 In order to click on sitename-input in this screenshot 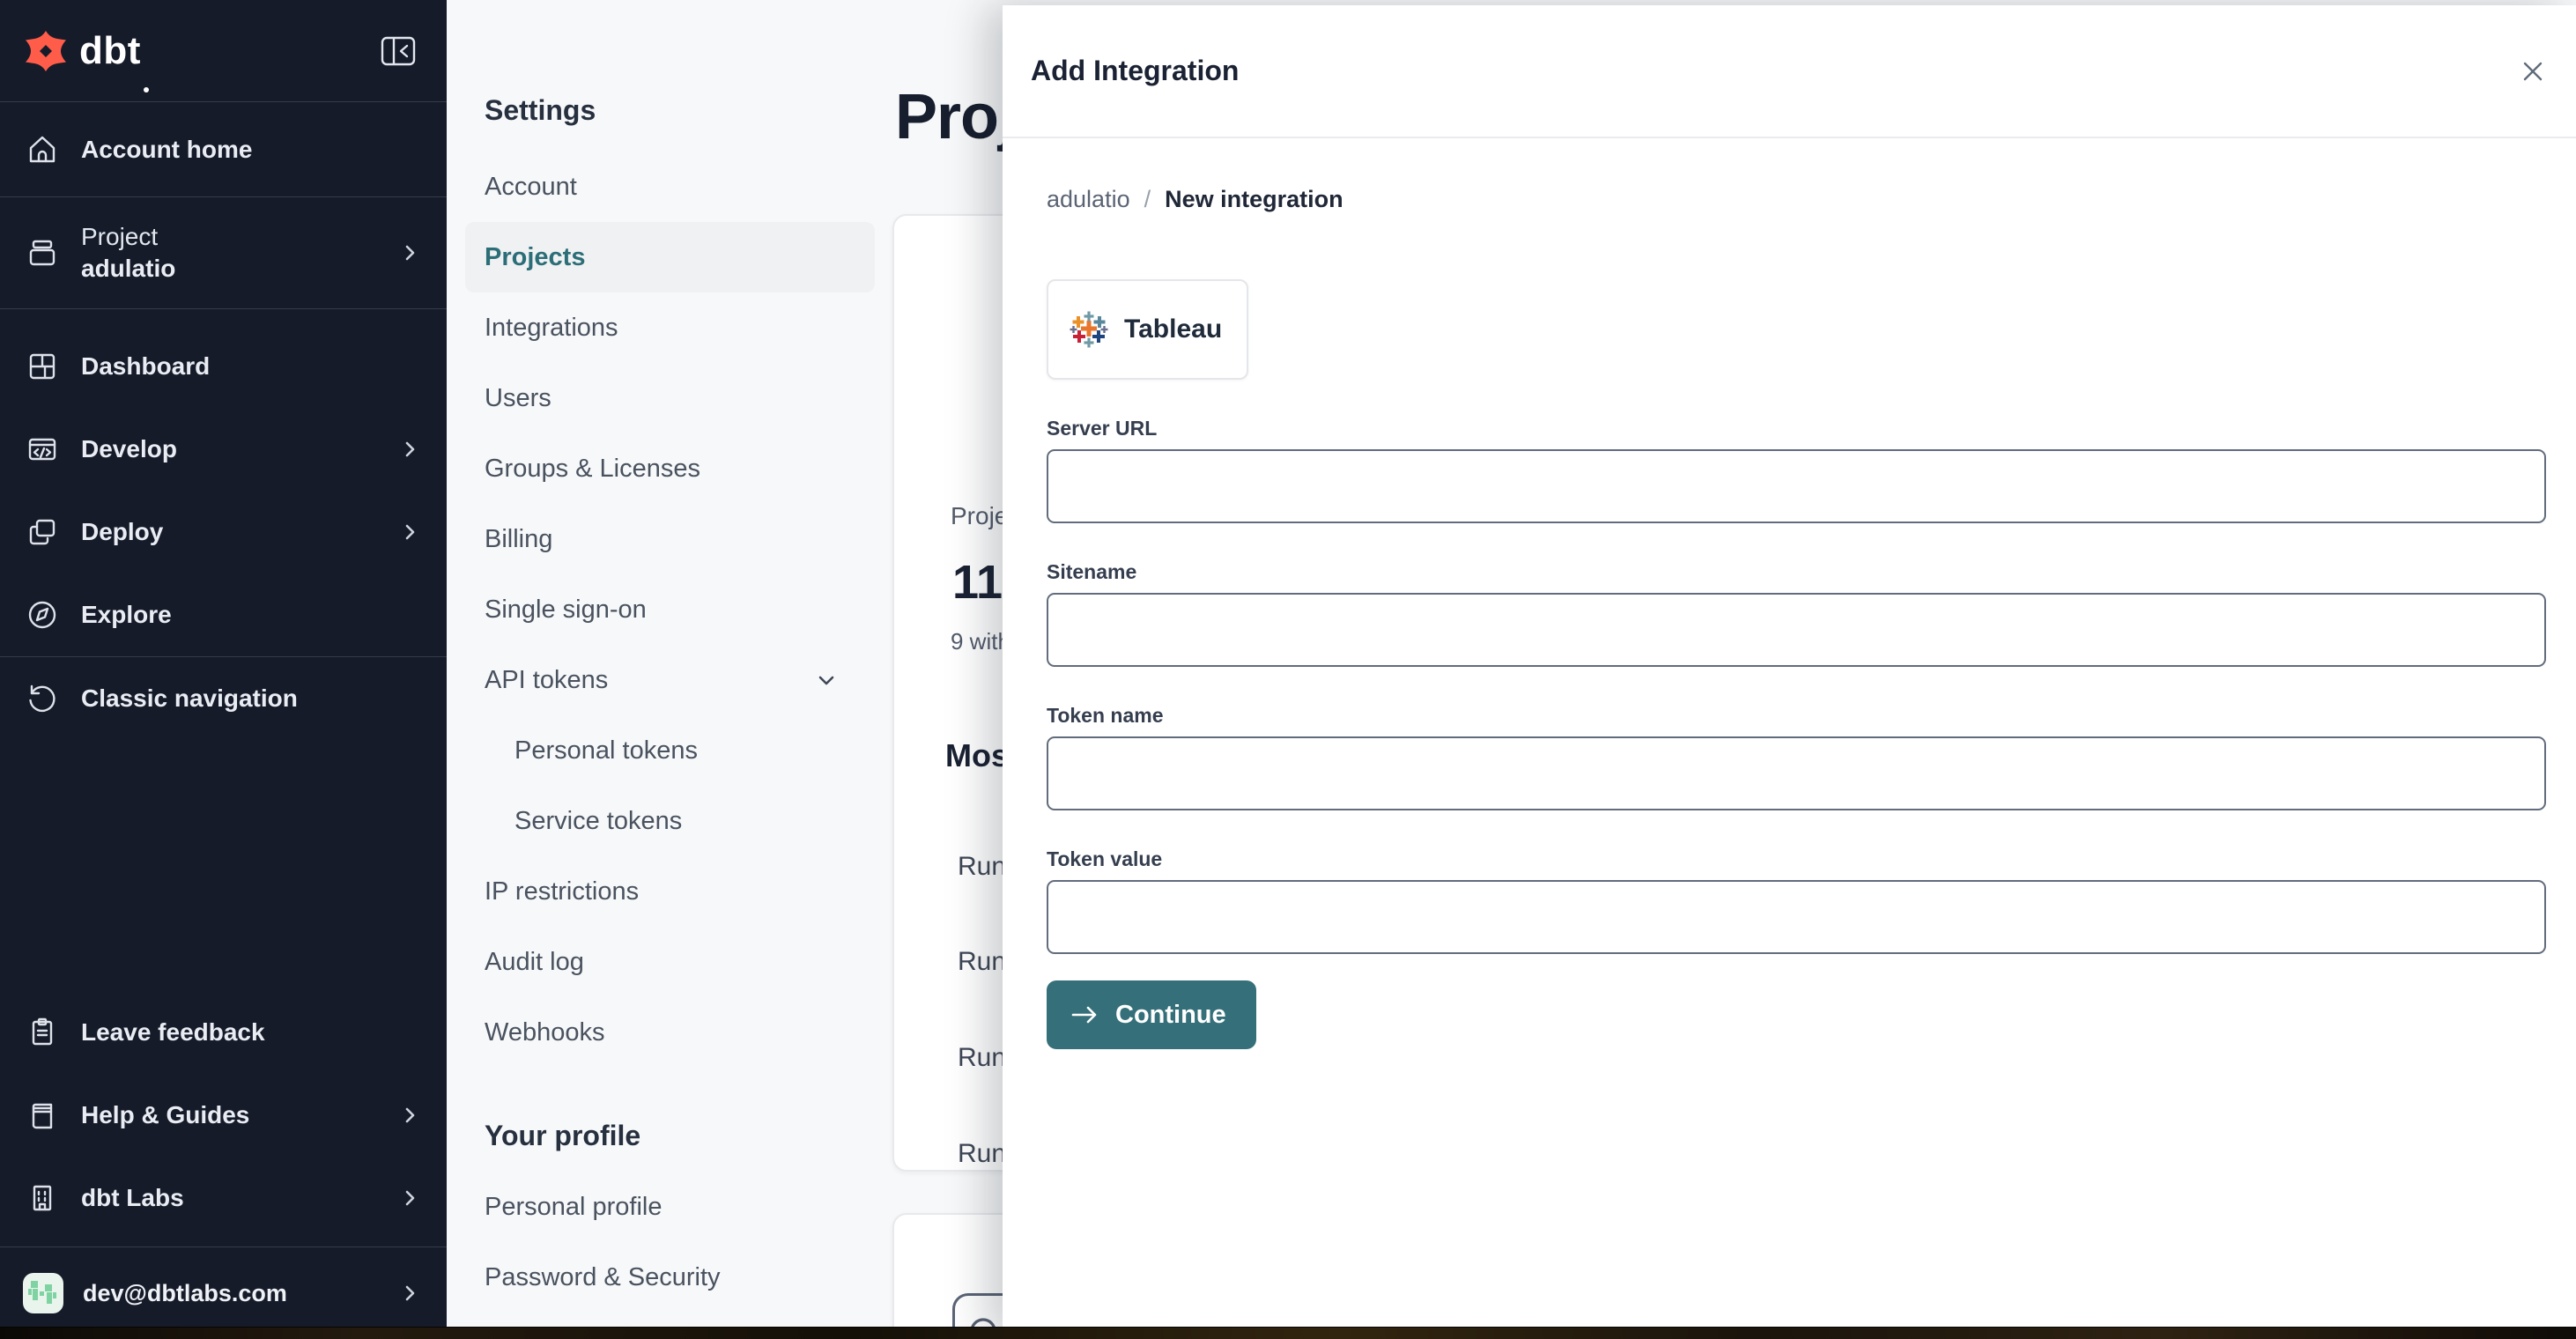, I will do `click(1797, 630)`.